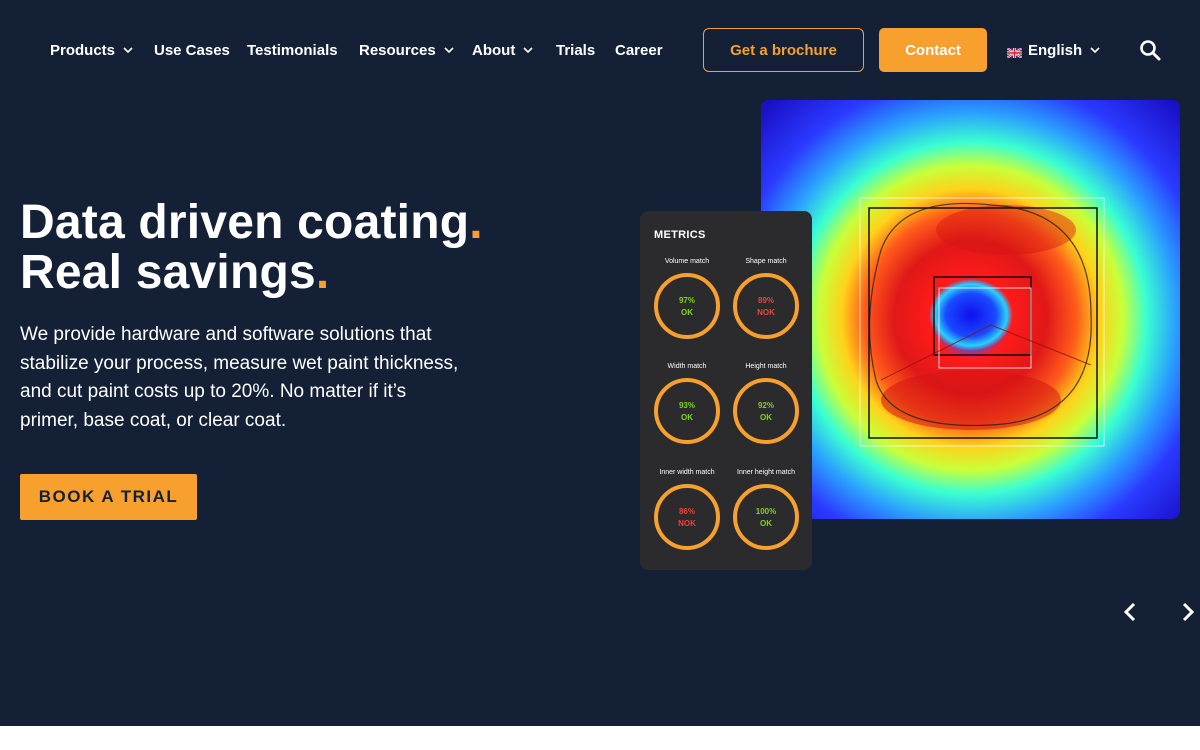 The height and width of the screenshot is (750, 1200). I want to click on metrics-title: METRICS, so click(680, 235).